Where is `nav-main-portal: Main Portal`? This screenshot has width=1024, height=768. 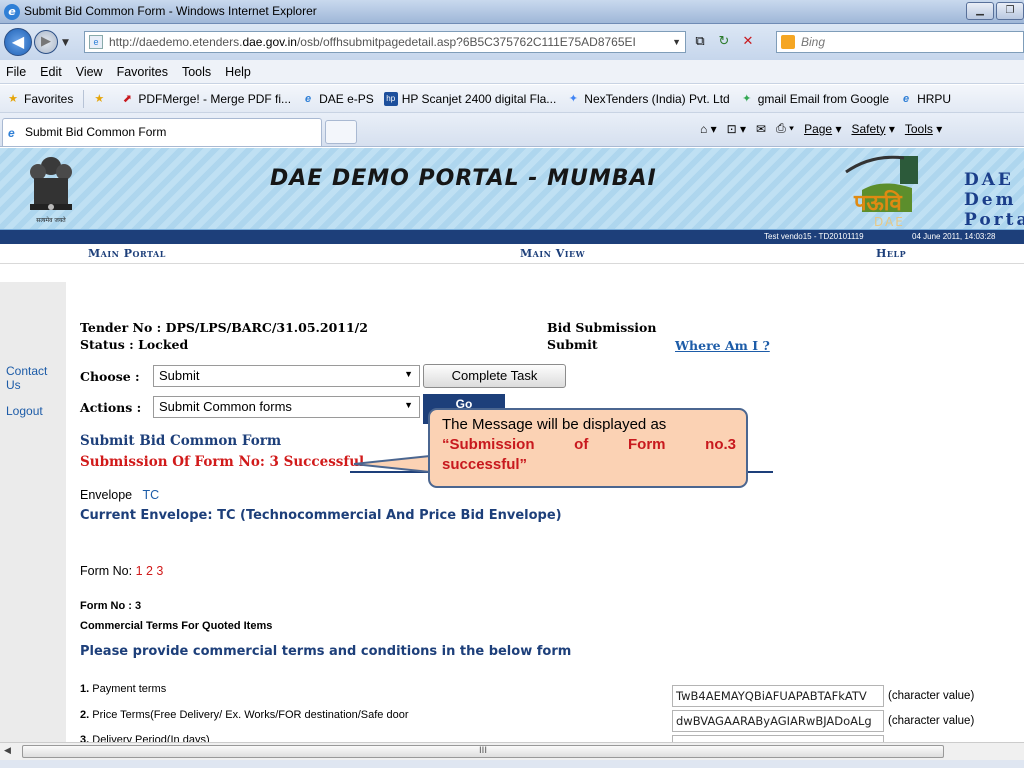 nav-main-portal: Main Portal is located at coordinates (127, 253).